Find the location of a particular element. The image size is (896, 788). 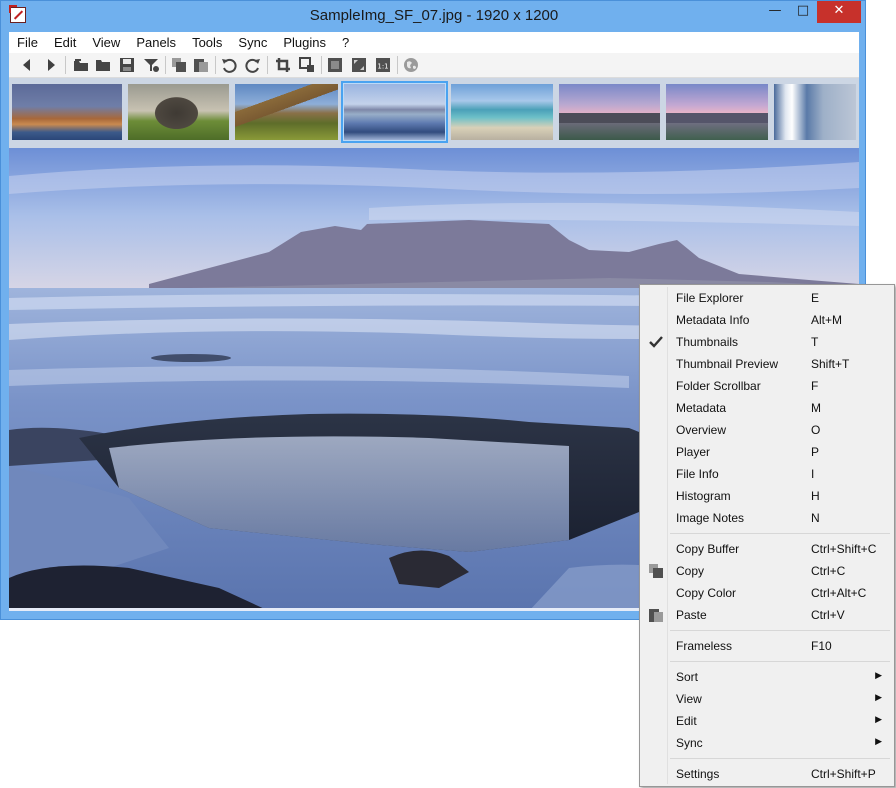

menu-item-label: Sort is located at coordinates (687, 677).